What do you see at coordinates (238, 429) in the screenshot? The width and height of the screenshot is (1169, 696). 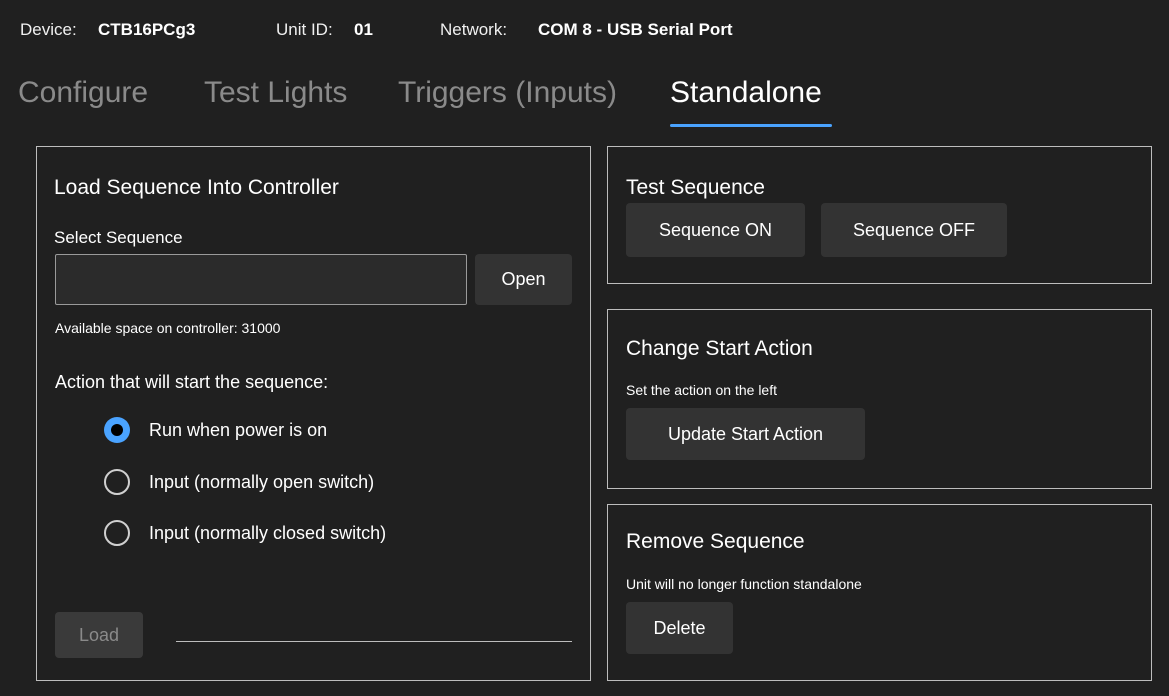 I see `radio-label: Run when power is on` at bounding box center [238, 429].